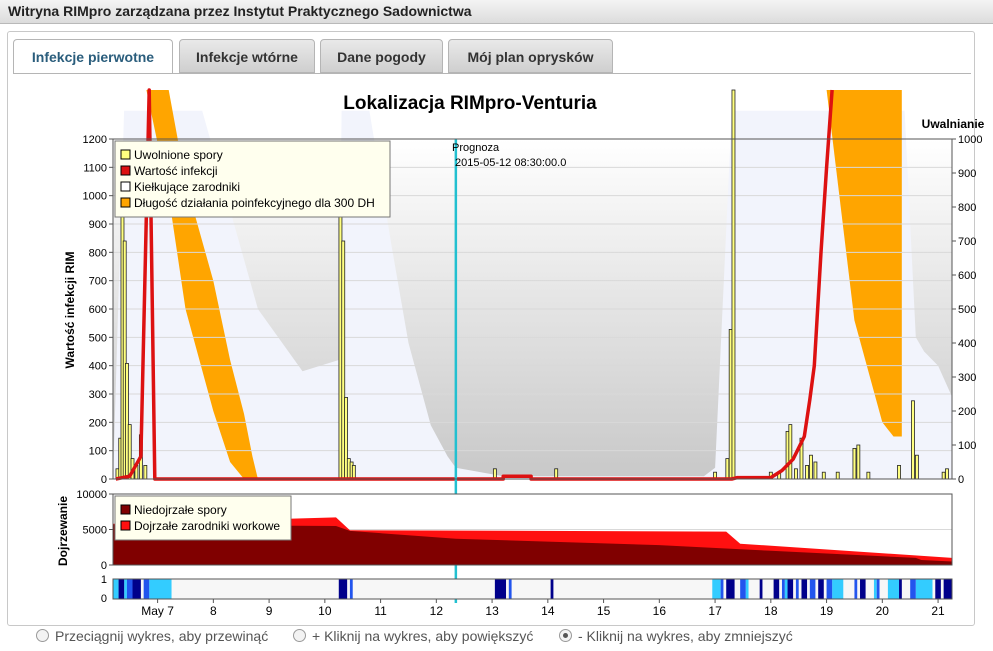 This screenshot has width=993, height=651. I want to click on y2-tick-label: 400, so click(967, 344).